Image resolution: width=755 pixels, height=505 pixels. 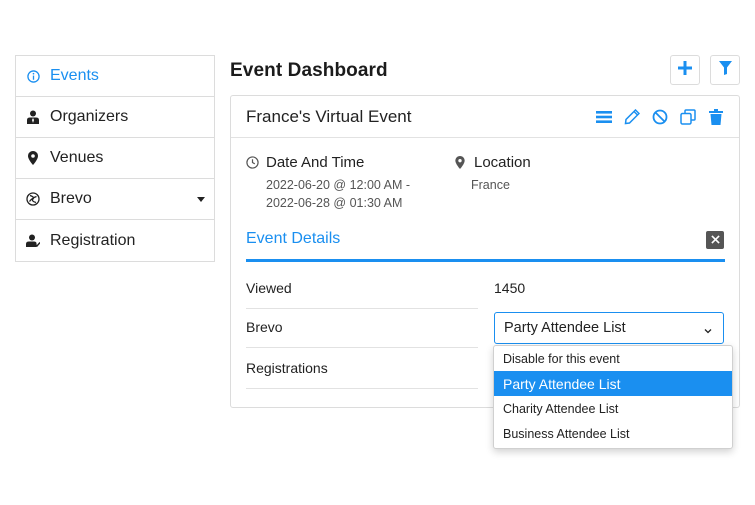 I want to click on filter-icon, so click(x=725, y=70).